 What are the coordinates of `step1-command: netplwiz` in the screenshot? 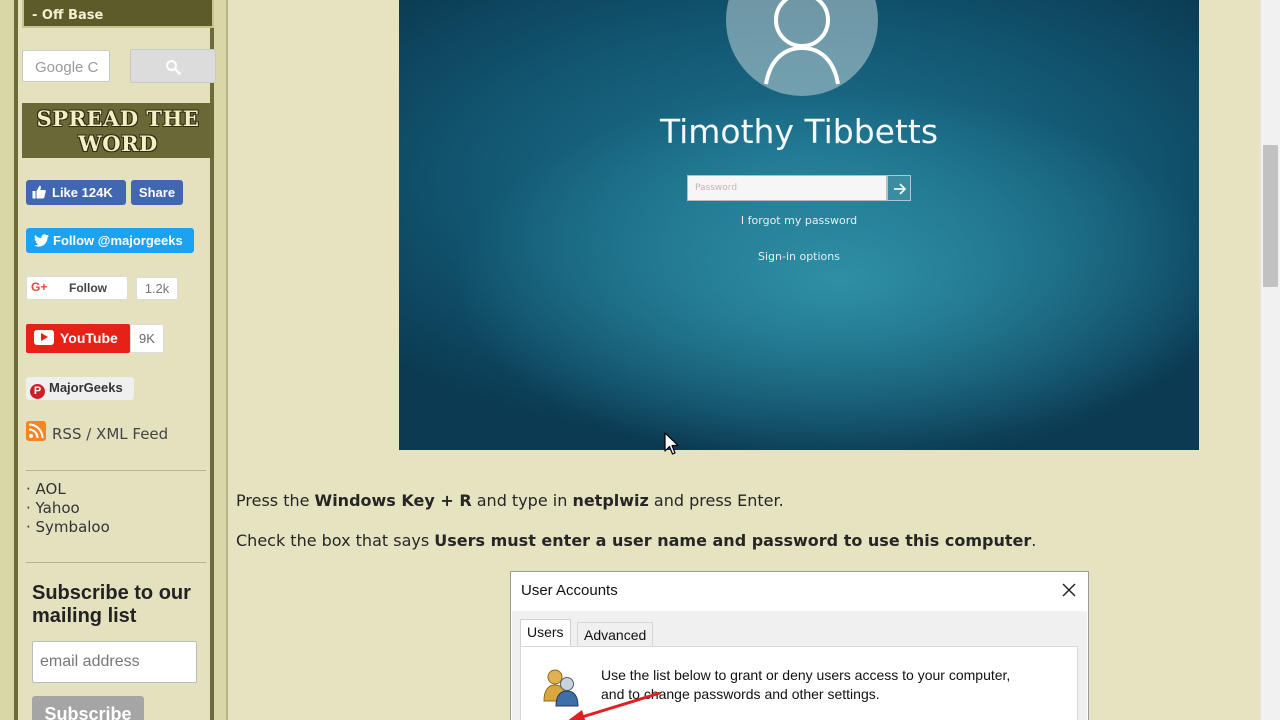 It's located at (610, 500).